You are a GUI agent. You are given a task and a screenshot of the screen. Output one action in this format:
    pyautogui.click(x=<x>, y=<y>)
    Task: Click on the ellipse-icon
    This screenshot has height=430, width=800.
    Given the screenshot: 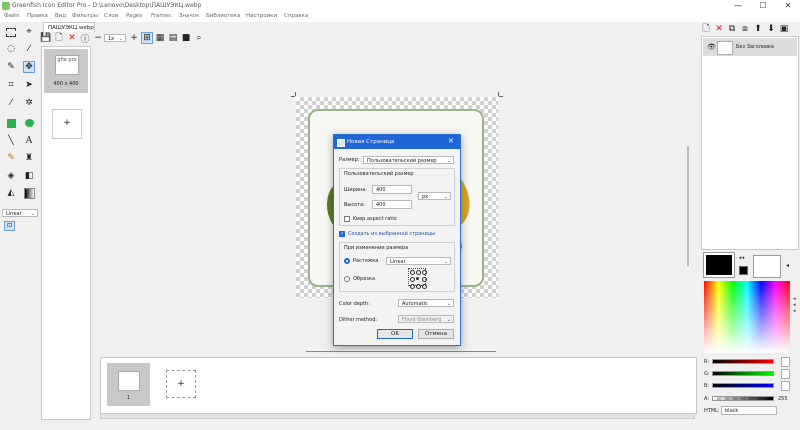 What is the action you would take?
    pyautogui.click(x=29, y=123)
    